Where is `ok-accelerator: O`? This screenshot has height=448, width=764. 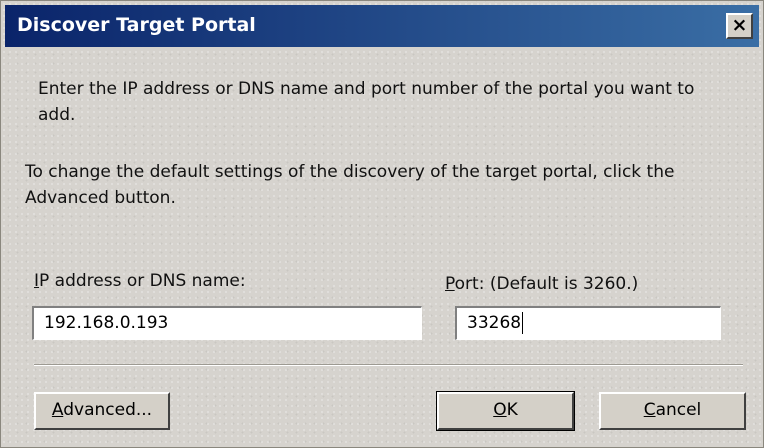 ok-accelerator: O is located at coordinates (500, 410).